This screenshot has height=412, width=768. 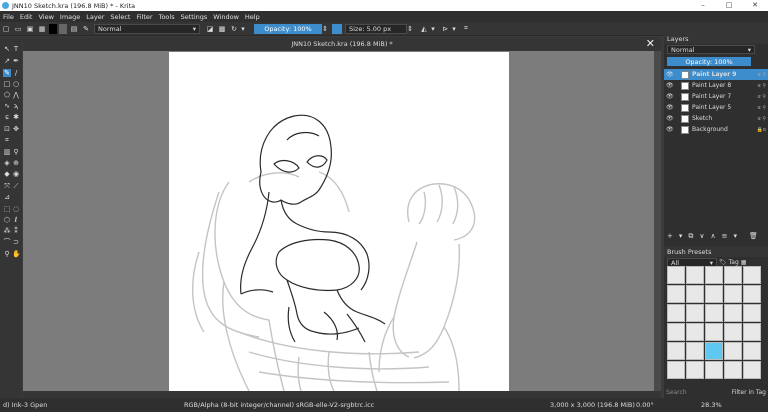 I want to click on magnetic-select-icon: ⊃, so click(x=16, y=242).